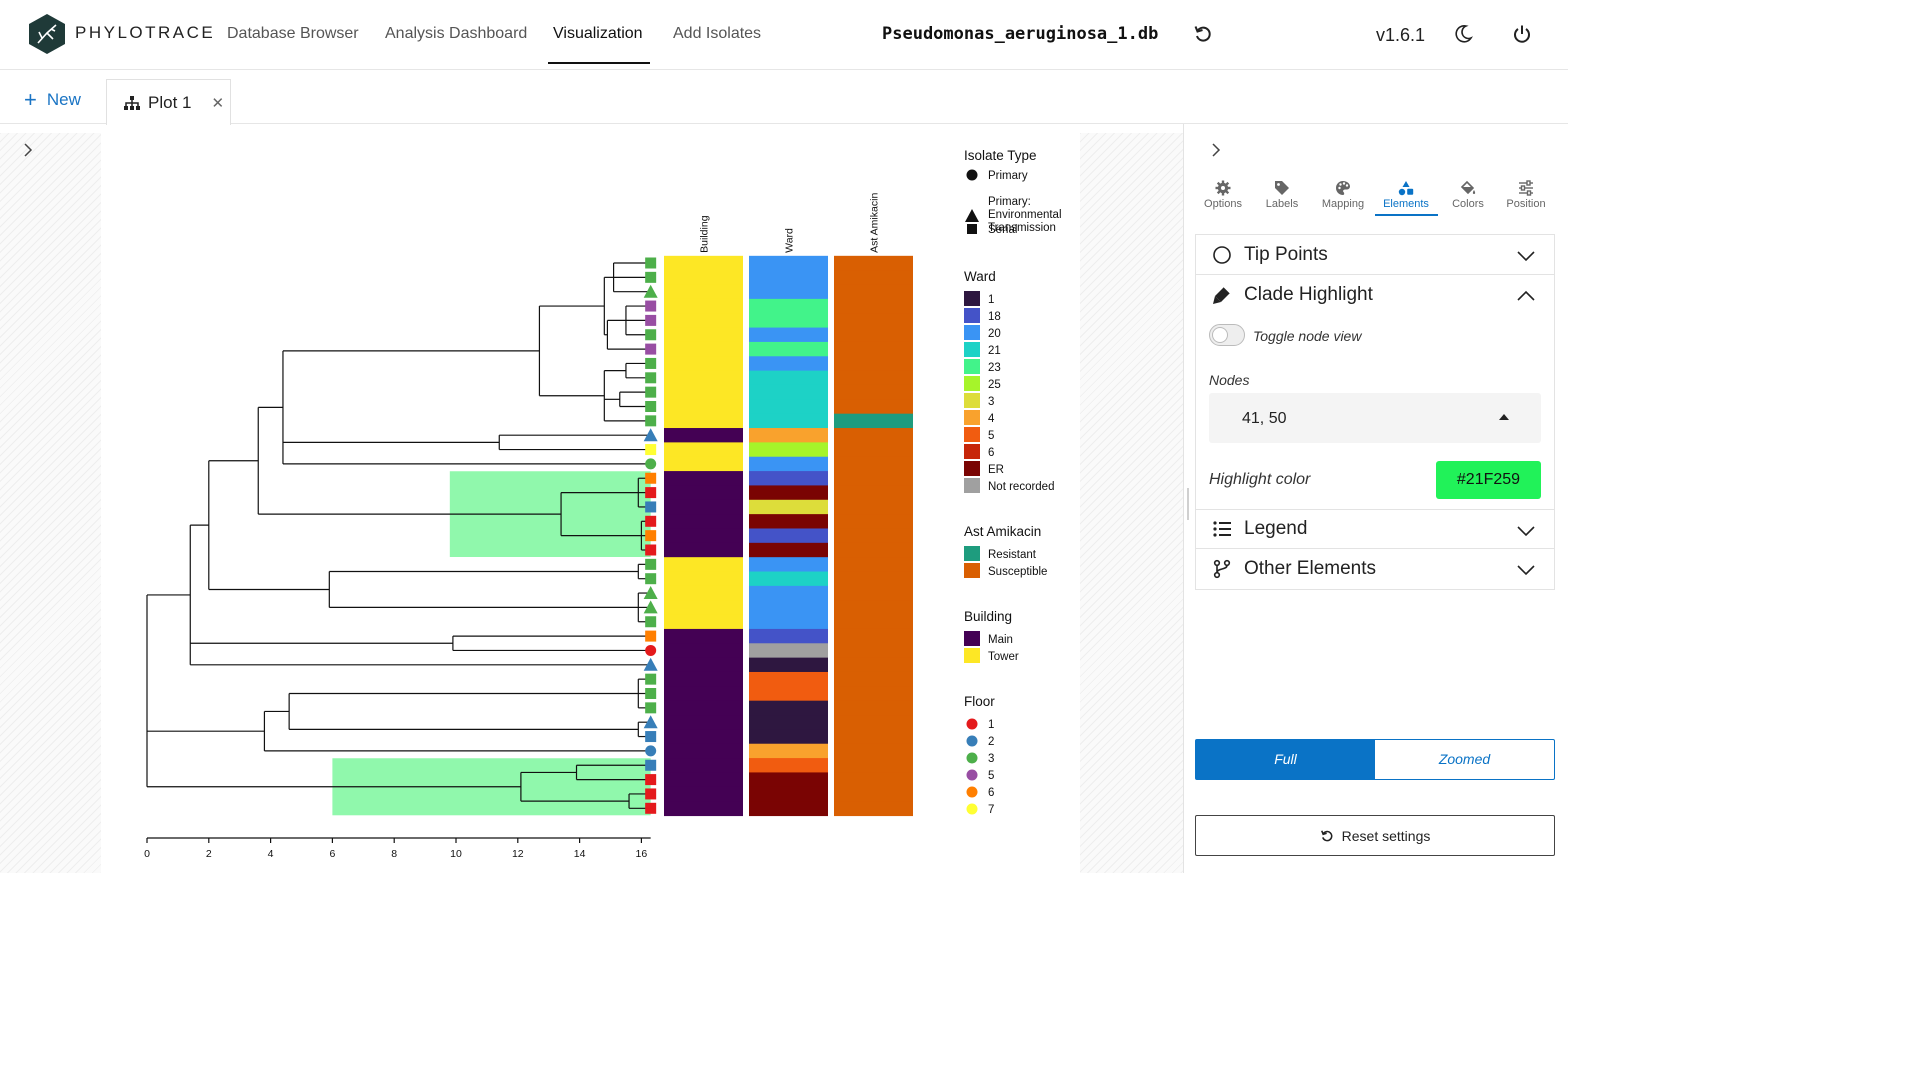 The image size is (1920, 1080). I want to click on chevron-right-icon, so click(28, 150).